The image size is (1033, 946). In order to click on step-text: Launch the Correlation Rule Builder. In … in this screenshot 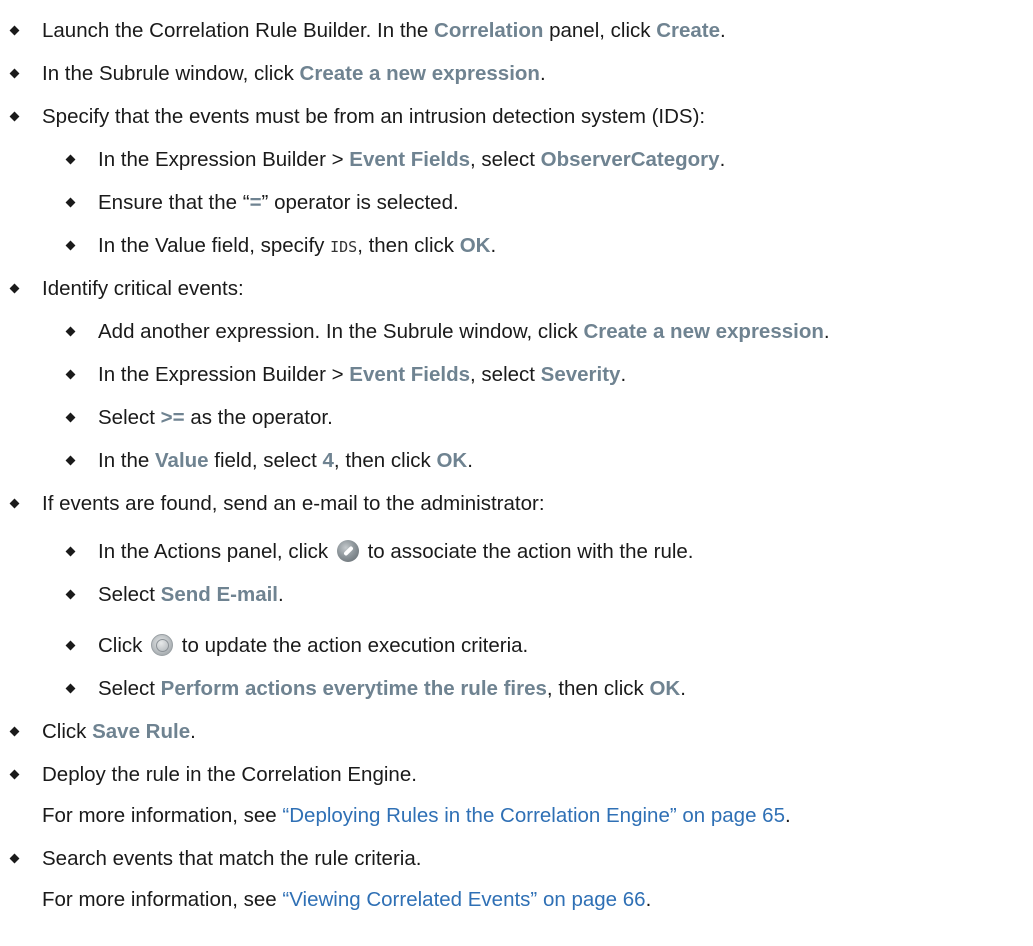, I will do `click(238, 30)`.